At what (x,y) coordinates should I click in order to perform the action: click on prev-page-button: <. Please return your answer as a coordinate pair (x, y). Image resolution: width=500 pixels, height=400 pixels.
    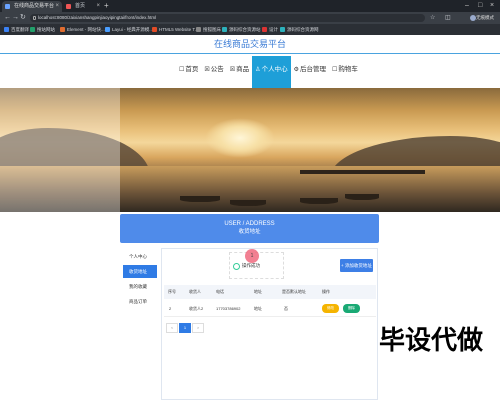
    Looking at the image, I should click on (172, 328).